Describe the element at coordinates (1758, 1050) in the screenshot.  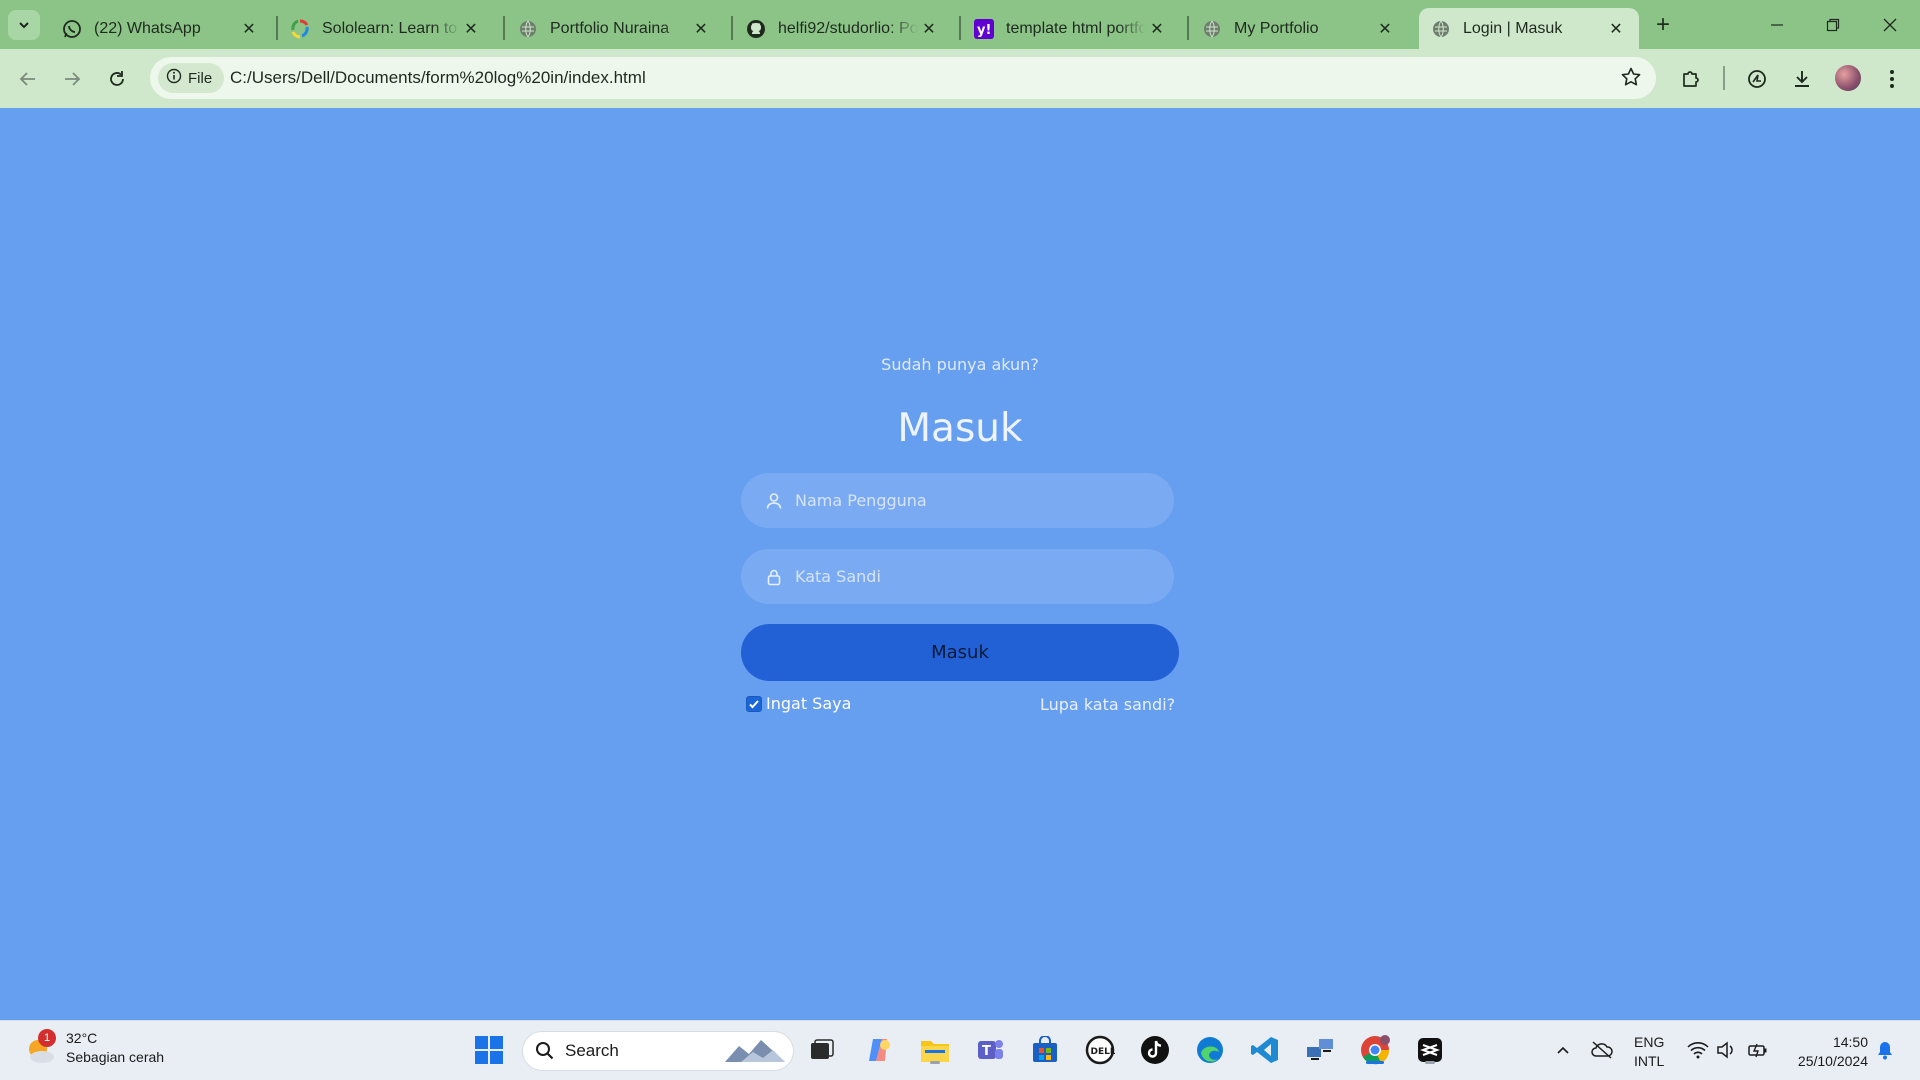
I see `battery-button` at that location.